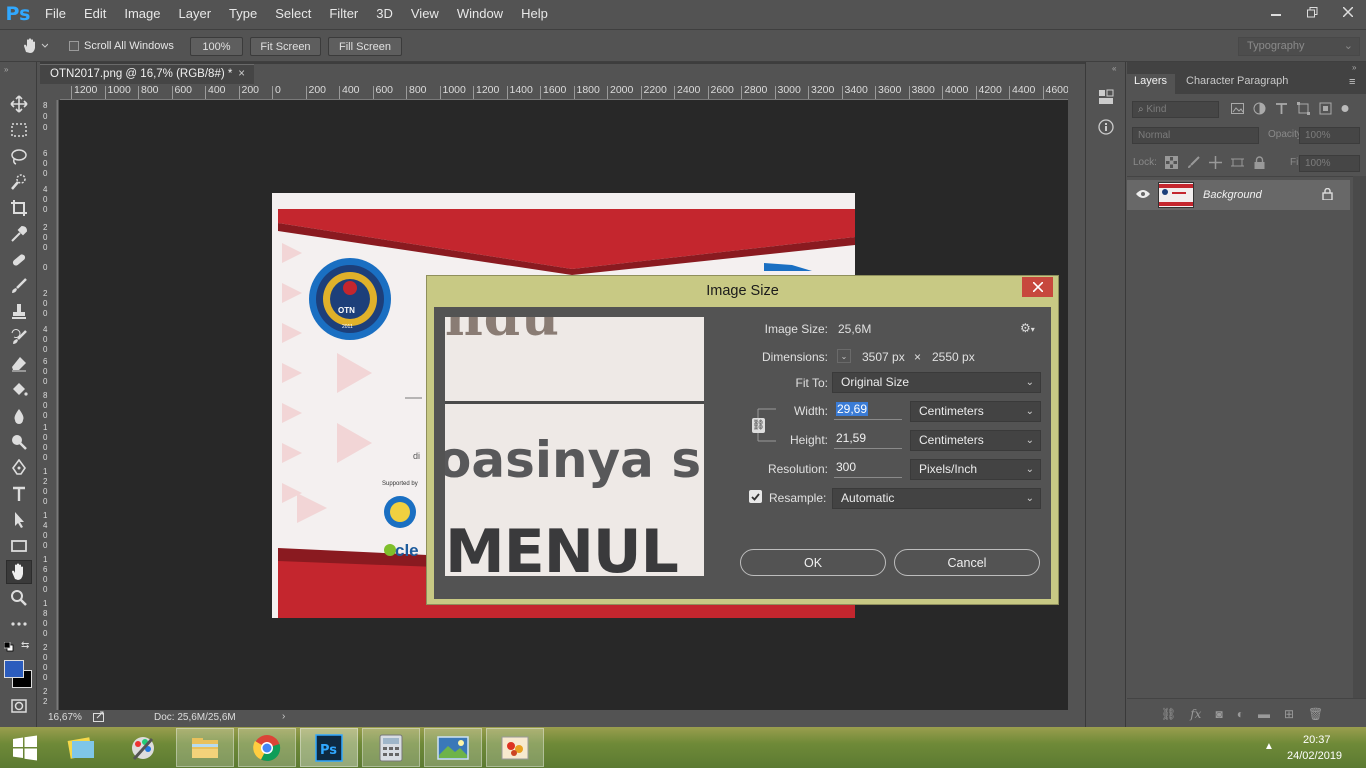  What do you see at coordinates (50, 92) in the screenshot?
I see `ruler-origin` at bounding box center [50, 92].